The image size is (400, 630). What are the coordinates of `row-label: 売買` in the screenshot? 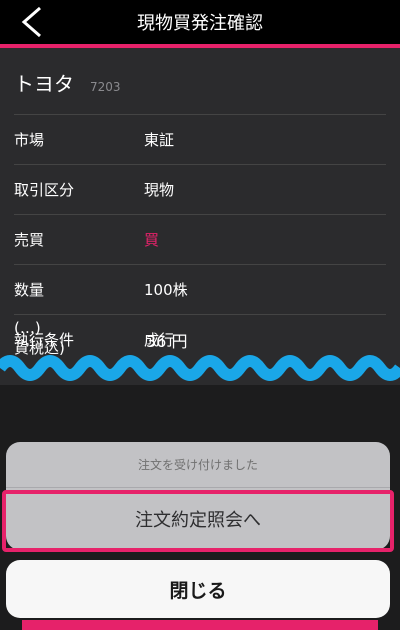 It's located at (29, 240).